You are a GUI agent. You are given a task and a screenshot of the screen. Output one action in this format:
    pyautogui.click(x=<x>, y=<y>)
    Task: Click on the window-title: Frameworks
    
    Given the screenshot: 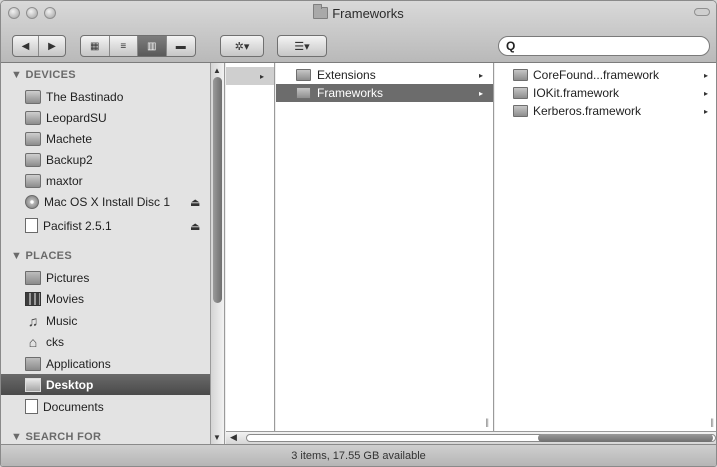 What is the action you would take?
    pyautogui.click(x=358, y=12)
    